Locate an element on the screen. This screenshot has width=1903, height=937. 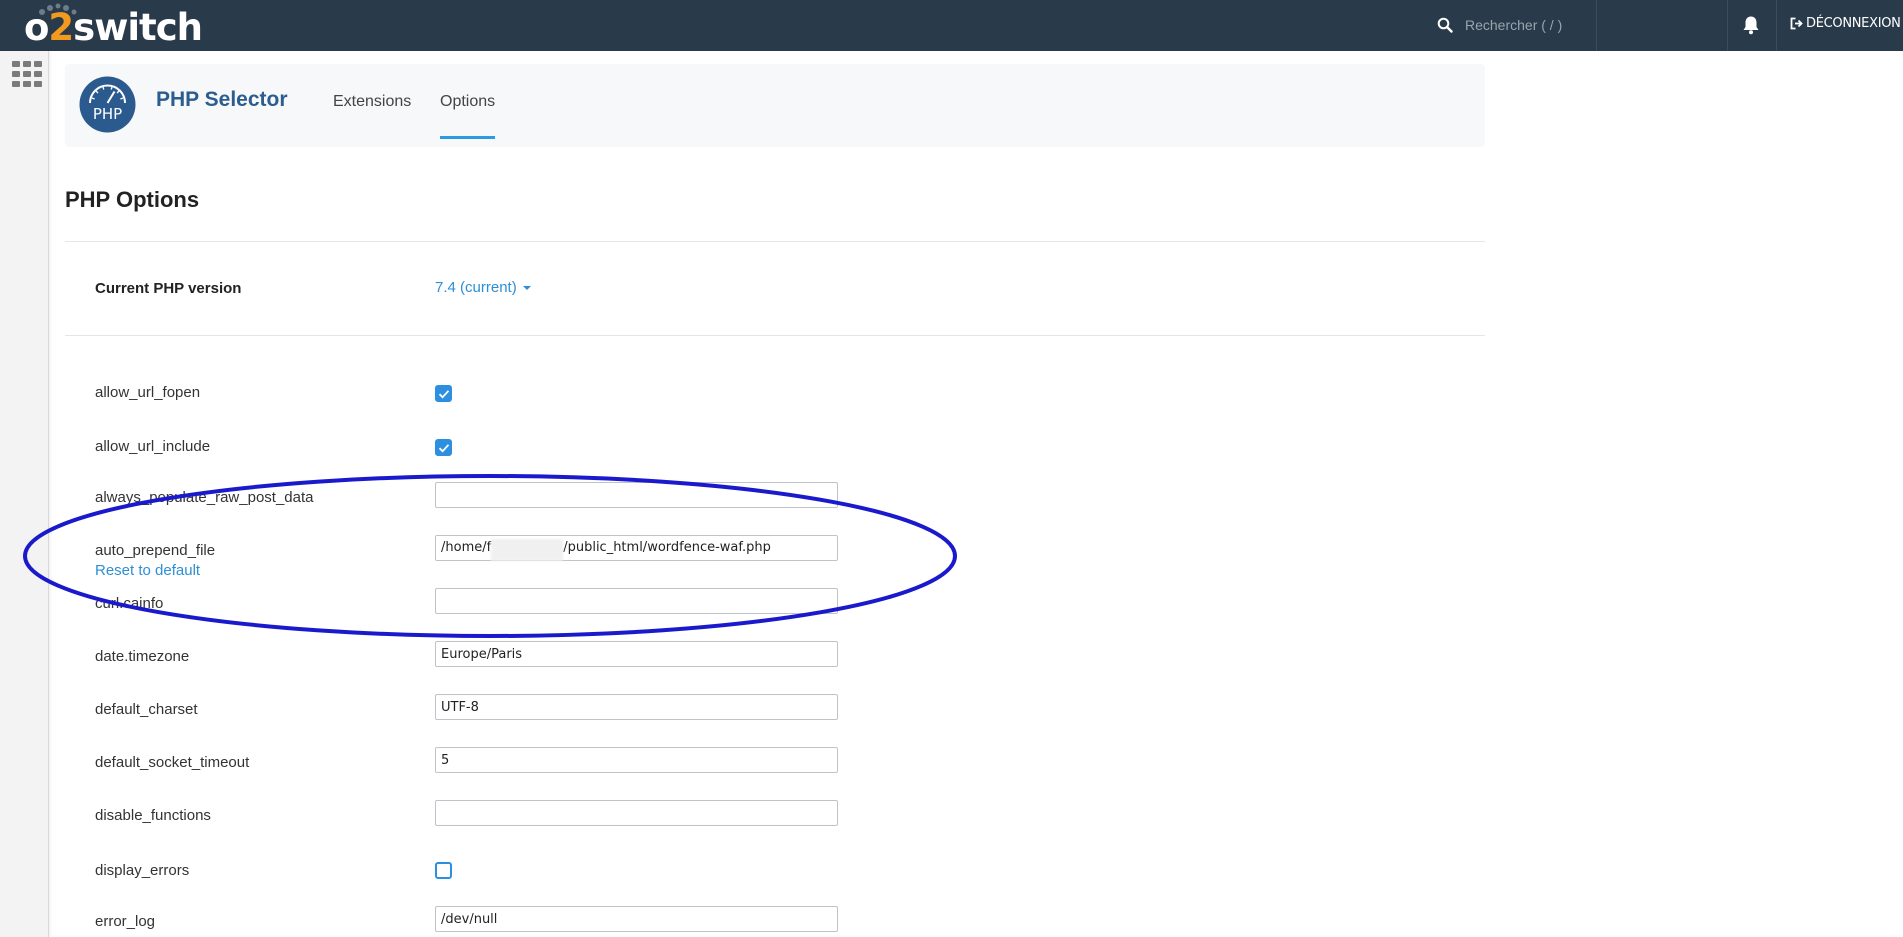
error-log-input is located at coordinates (636, 919).